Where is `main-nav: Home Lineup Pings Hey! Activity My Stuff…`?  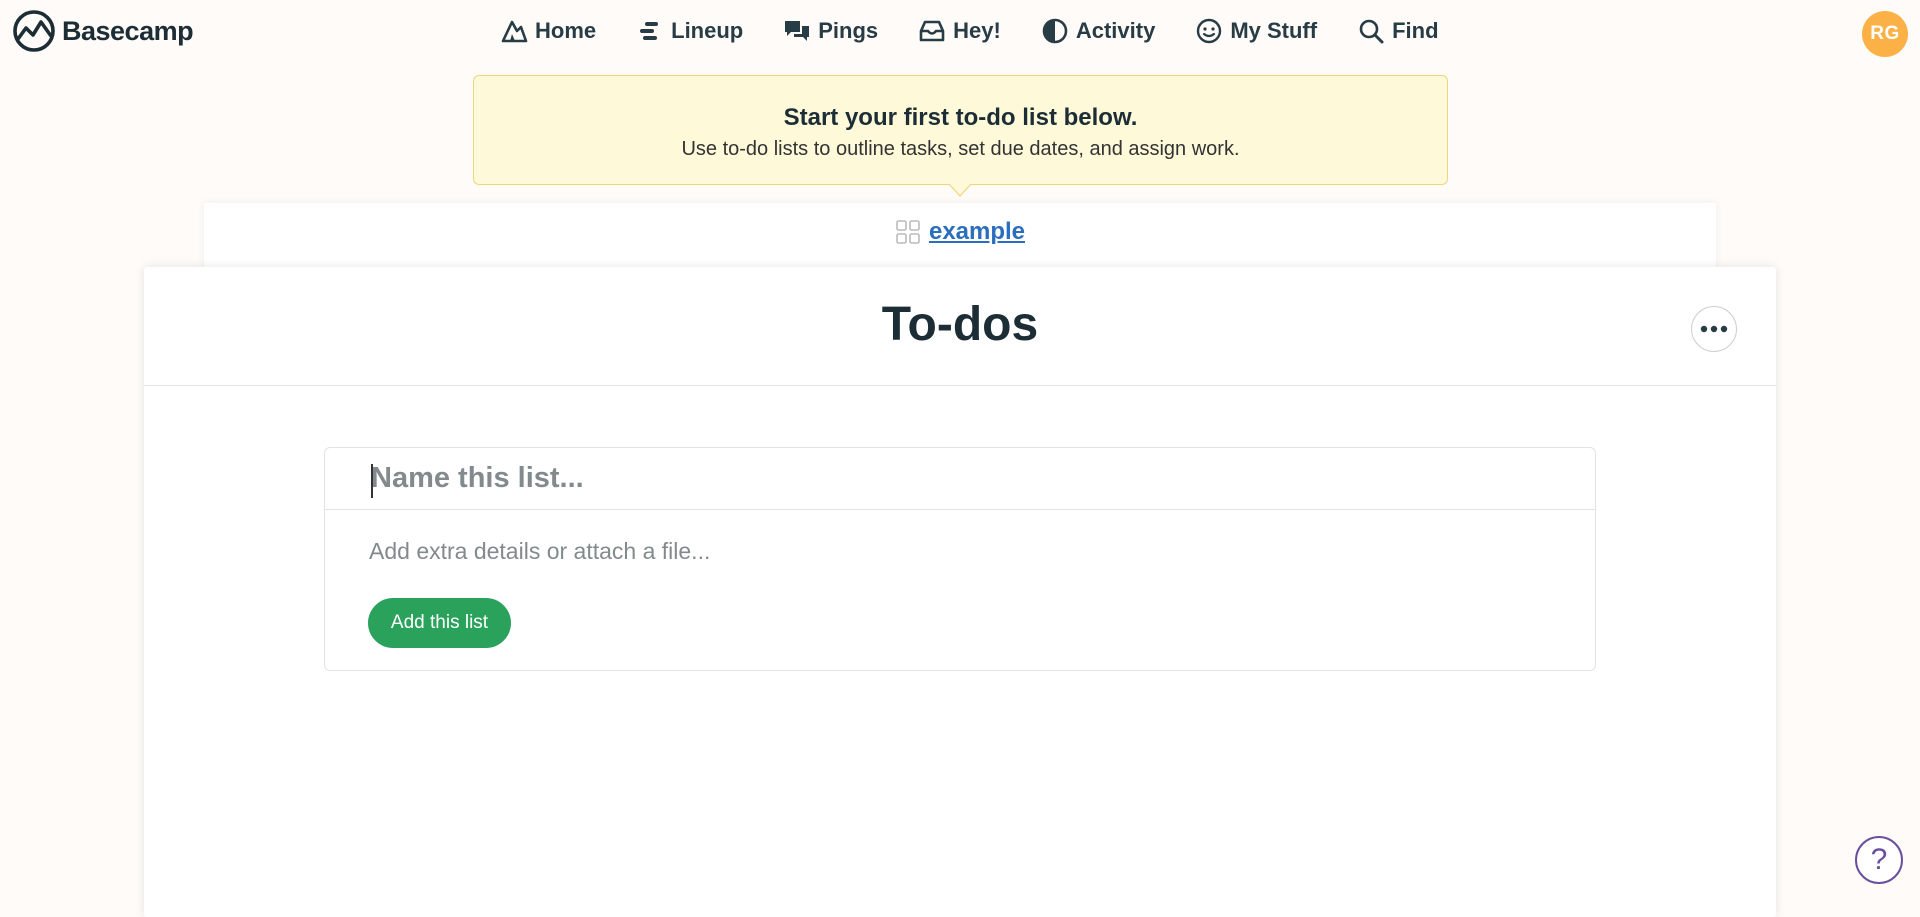 main-nav: Home Lineup Pings Hey! Activity My Stuff… is located at coordinates (969, 31).